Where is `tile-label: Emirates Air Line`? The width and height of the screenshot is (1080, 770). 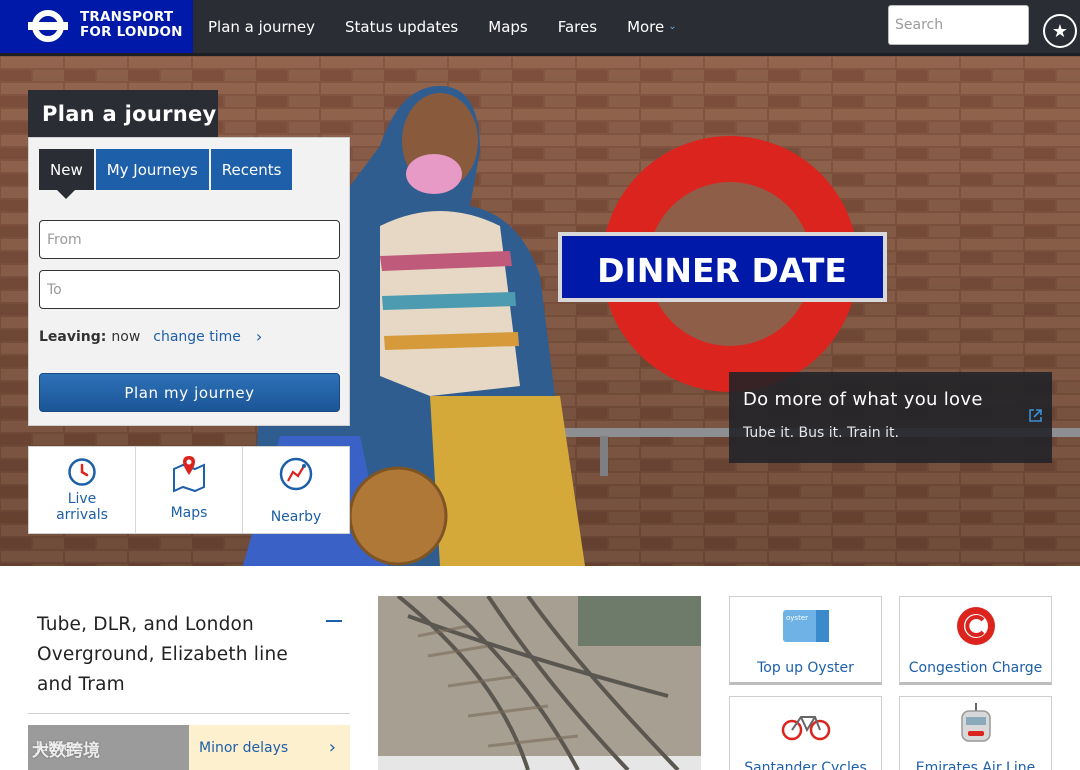
tile-label: Emirates Air Line is located at coordinates (975, 765).